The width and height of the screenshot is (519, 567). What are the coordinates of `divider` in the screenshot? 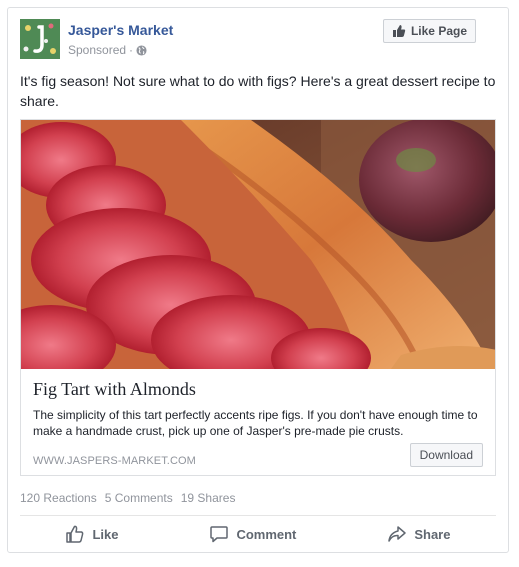 It's located at (258, 515).